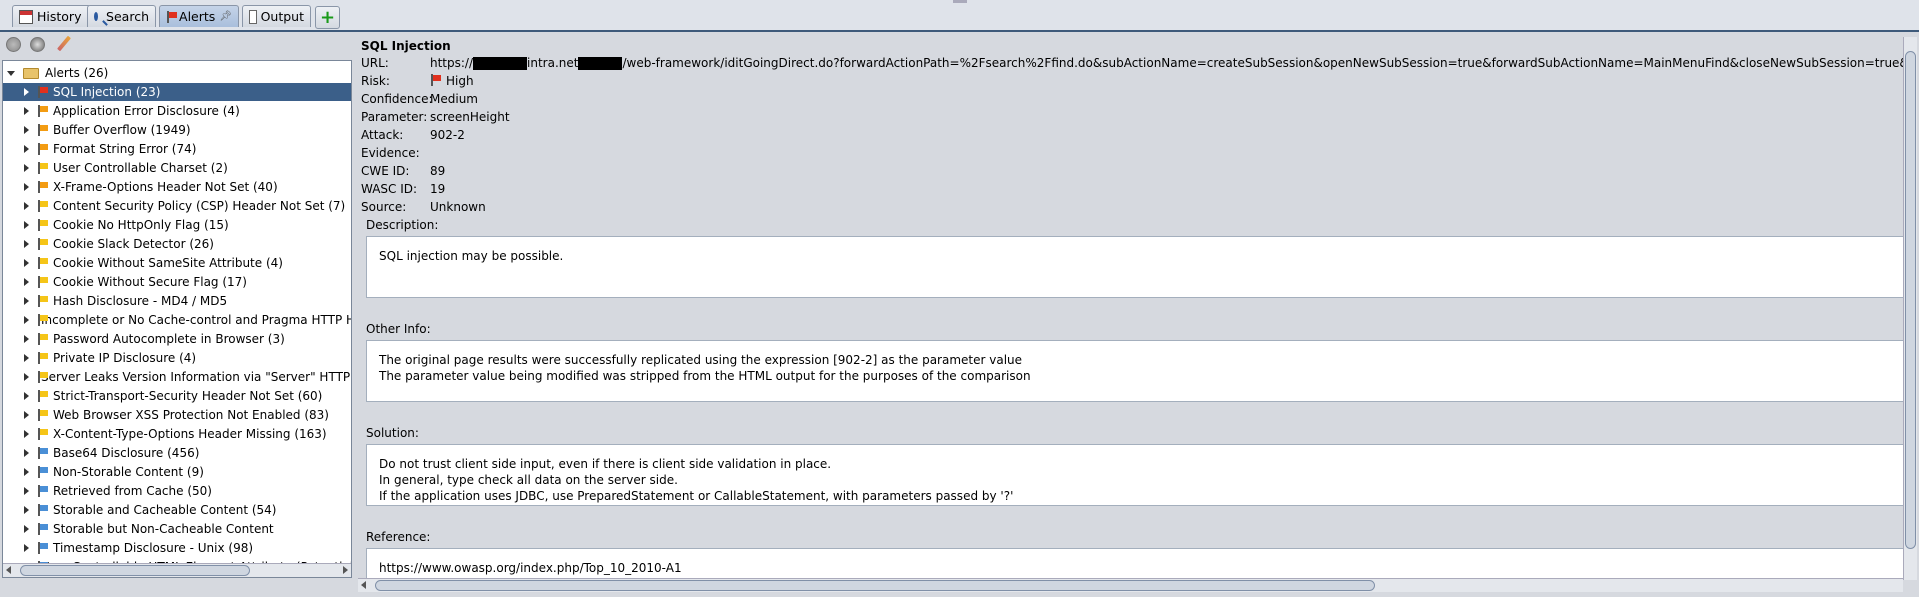 This screenshot has width=1919, height=597. What do you see at coordinates (177, 301) in the screenshot?
I see `tree-item: Hash Disclosure - MD4 / MD5` at bounding box center [177, 301].